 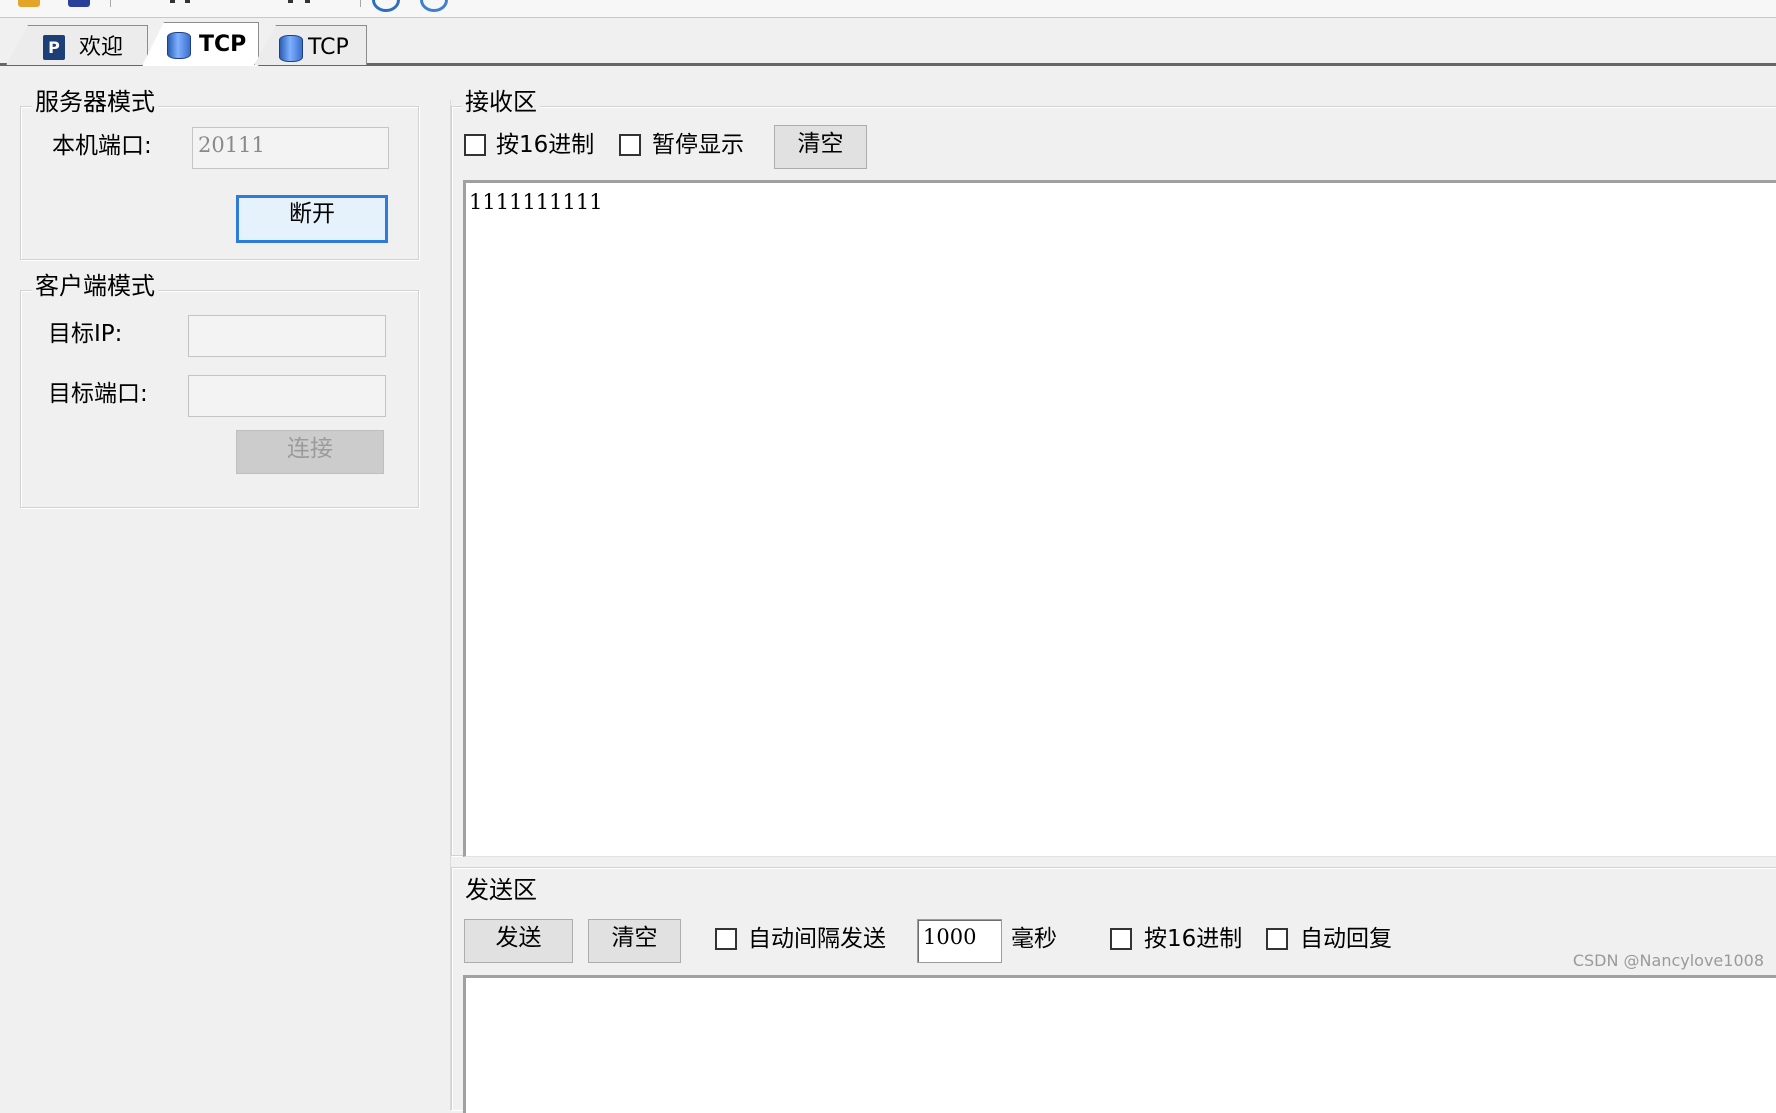 I want to click on tab-welcome: P 欢迎, so click(x=77, y=45).